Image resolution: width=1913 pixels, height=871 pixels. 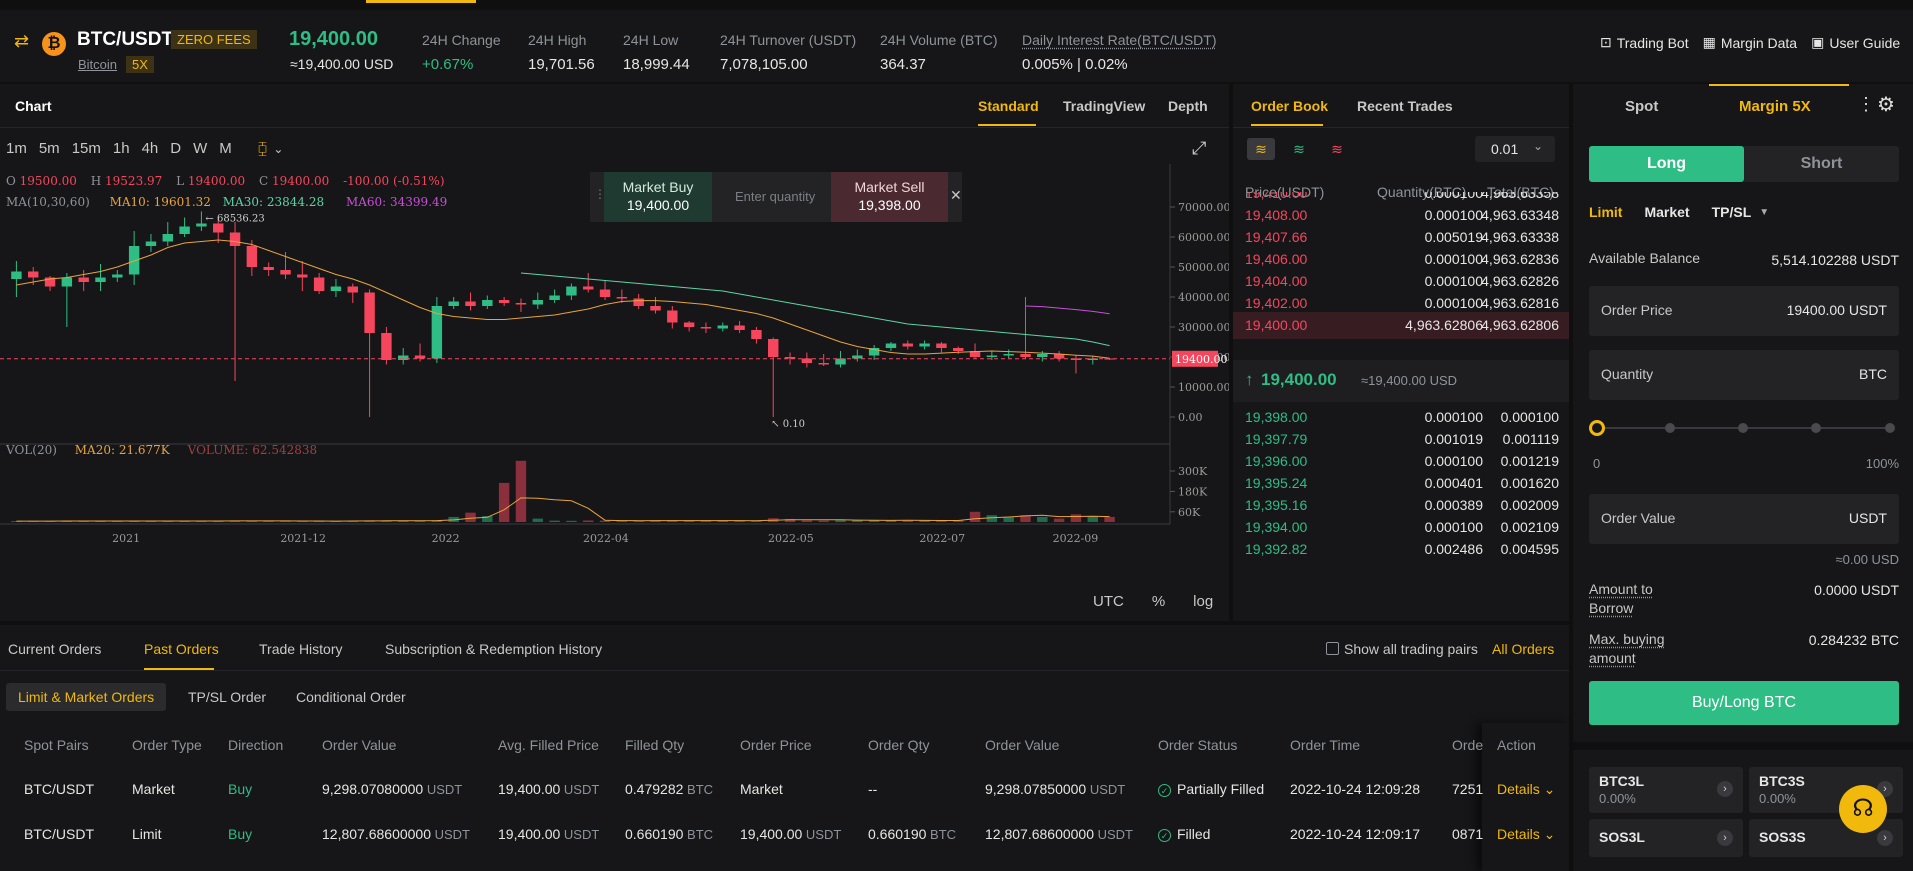 What do you see at coordinates (1732, 212) in the screenshot?
I see `order-type-tpsl: TP/SL` at bounding box center [1732, 212].